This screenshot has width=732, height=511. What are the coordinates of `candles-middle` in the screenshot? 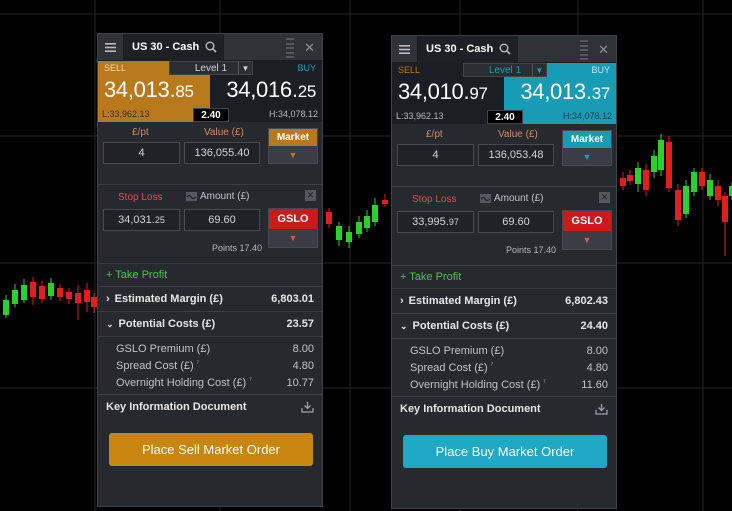 It's located at (357, 221).